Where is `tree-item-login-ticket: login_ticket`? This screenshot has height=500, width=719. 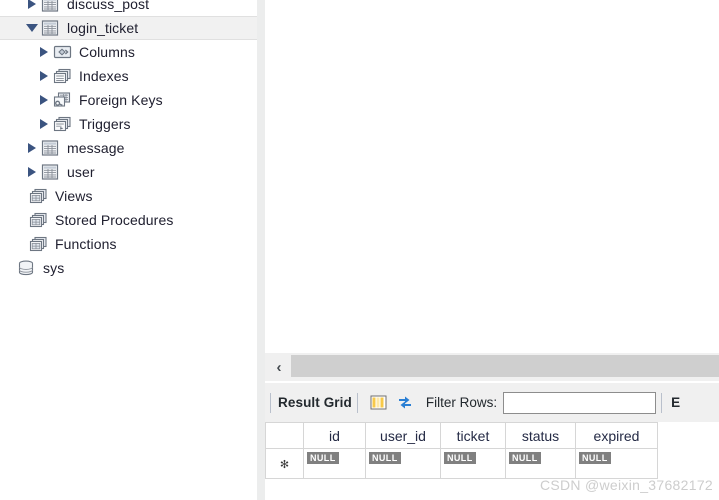
tree-item-login-ticket: login_ticket is located at coordinates (128, 28).